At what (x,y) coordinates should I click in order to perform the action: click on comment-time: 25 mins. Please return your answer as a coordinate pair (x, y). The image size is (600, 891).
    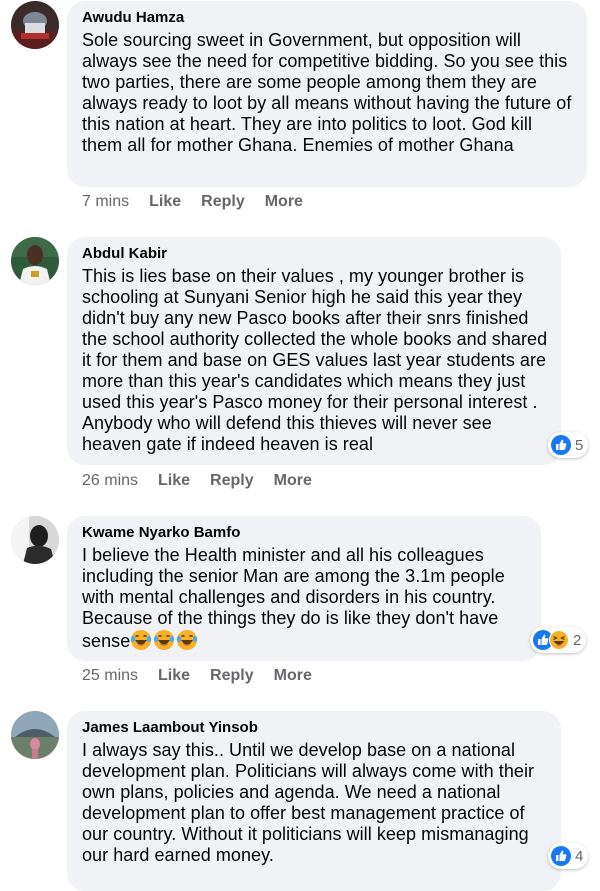
    Looking at the image, I should click on (110, 676).